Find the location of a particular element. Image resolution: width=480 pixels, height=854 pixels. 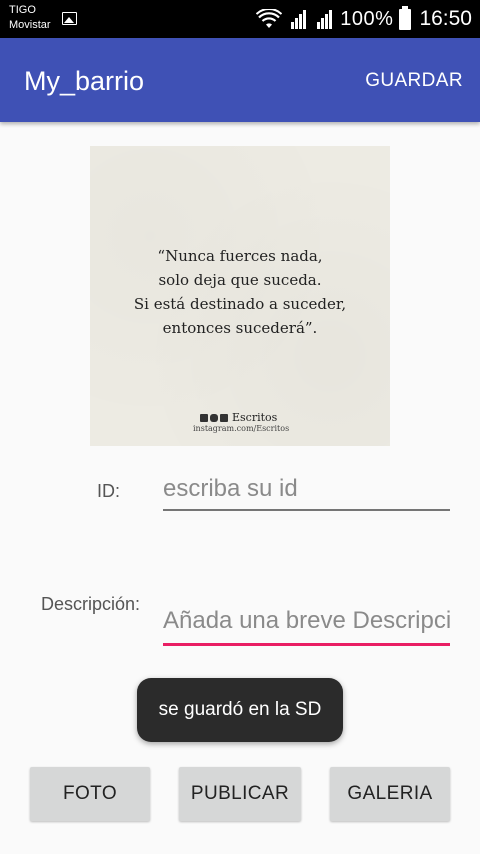

app-bar: My_barrio GUARDAR is located at coordinates (240, 80).